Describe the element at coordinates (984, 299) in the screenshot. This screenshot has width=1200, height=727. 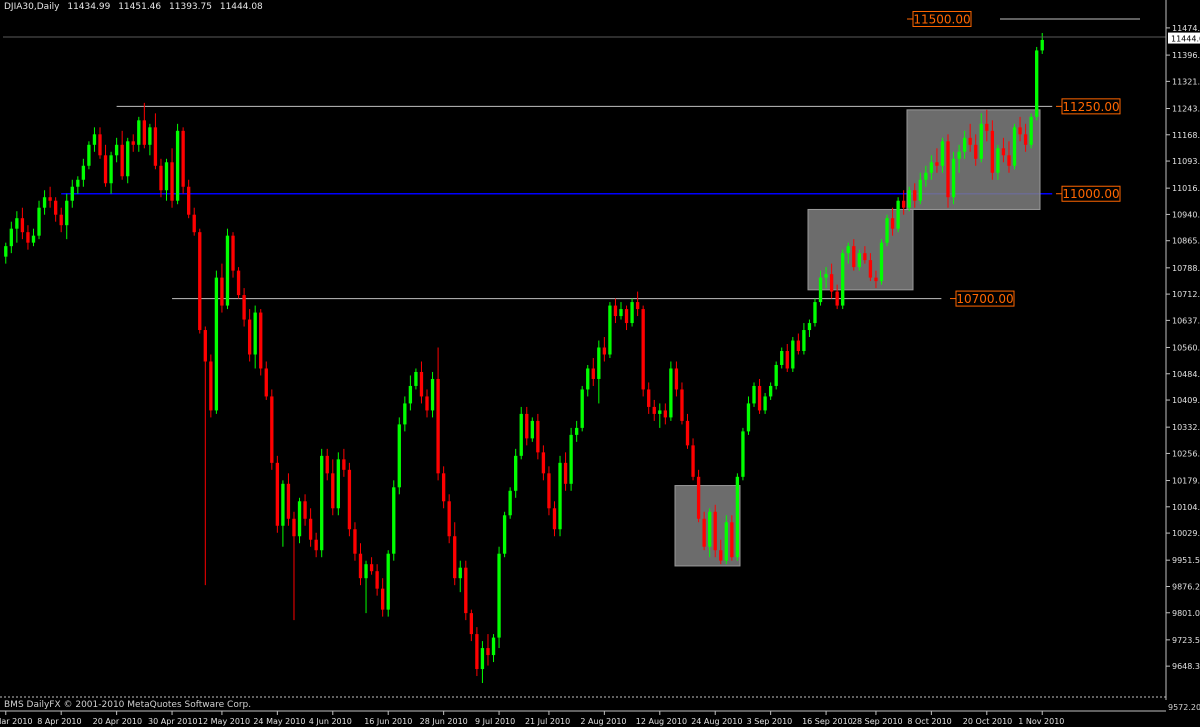
I see `level-label: 10700.00` at that location.